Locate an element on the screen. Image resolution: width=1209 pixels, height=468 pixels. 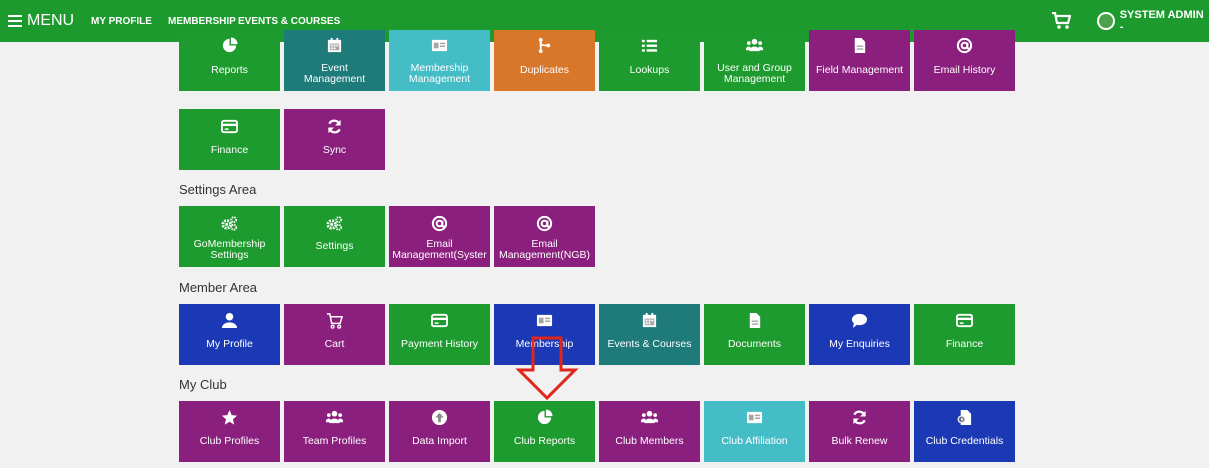
tile-duplicates: Duplicates is located at coordinates (544, 60).